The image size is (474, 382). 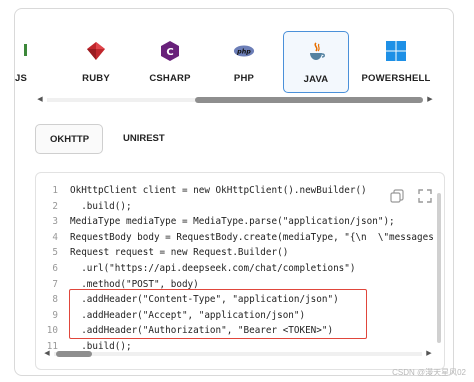 What do you see at coordinates (170, 253) in the screenshot?
I see `code-line: 5 Request request = new Request.Builder()` at bounding box center [170, 253].